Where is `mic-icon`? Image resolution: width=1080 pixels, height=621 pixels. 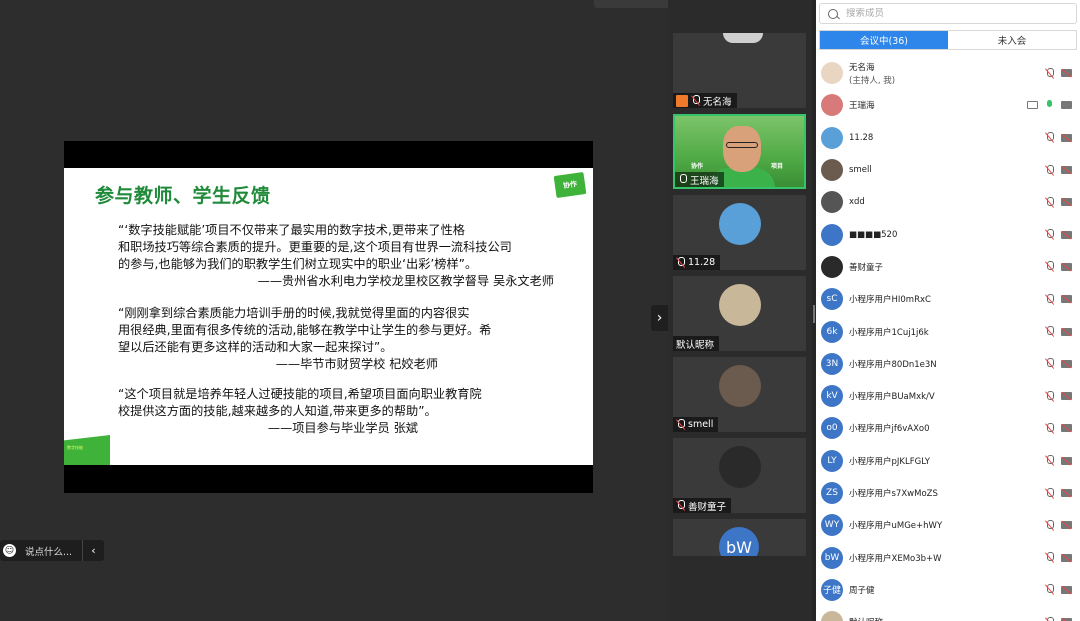
mic-icon is located at coordinates (1049, 105).